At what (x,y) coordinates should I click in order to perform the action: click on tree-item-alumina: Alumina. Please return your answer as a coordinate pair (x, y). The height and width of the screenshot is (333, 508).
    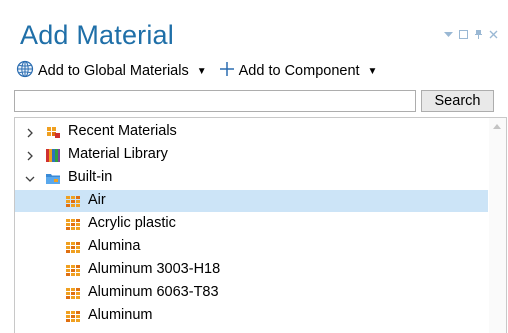
    Looking at the image, I should click on (251, 247).